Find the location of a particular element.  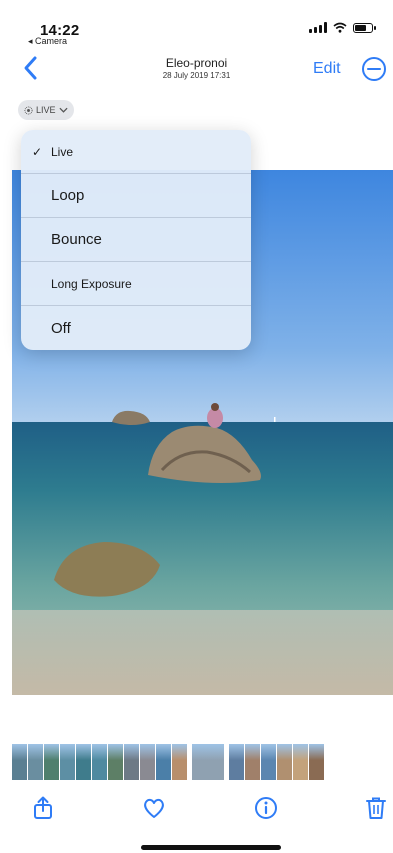

home-indicator is located at coordinates (211, 847).